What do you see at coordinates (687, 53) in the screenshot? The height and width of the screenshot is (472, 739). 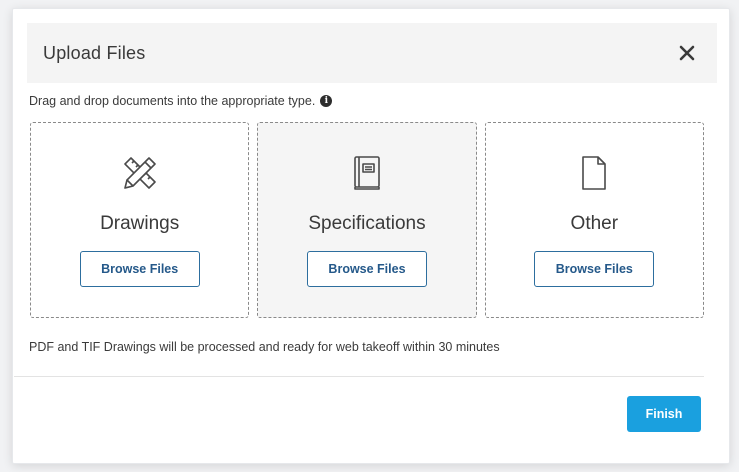 I see `close-icon` at bounding box center [687, 53].